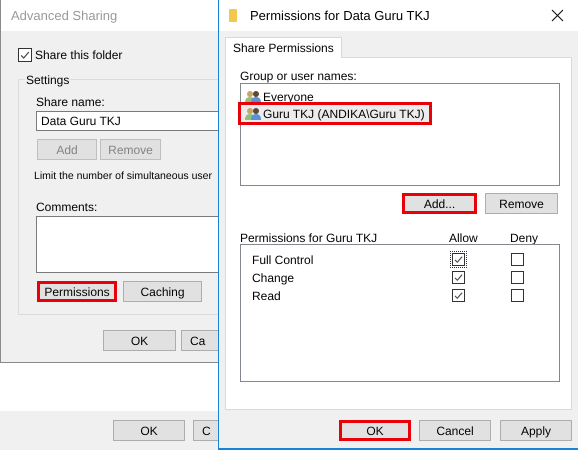  Describe the element at coordinates (288, 97) in the screenshot. I see `user-name: Everyone` at that location.